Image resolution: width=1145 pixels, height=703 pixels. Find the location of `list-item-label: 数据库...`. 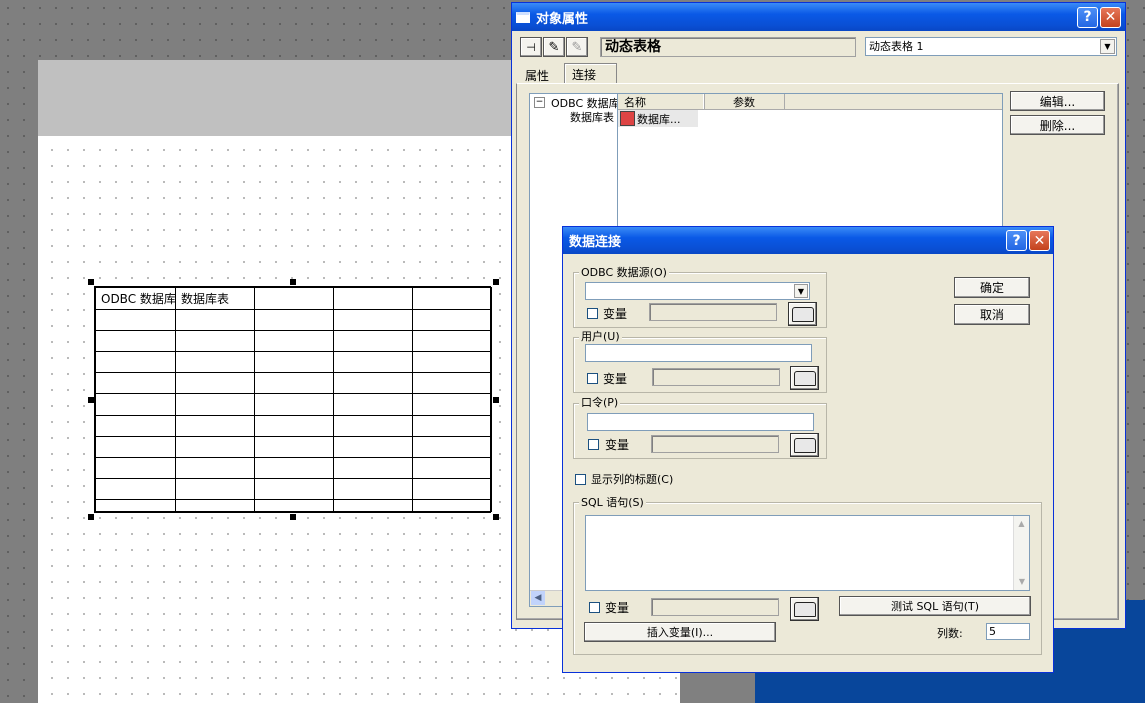

list-item-label: 数据库... is located at coordinates (659, 119).